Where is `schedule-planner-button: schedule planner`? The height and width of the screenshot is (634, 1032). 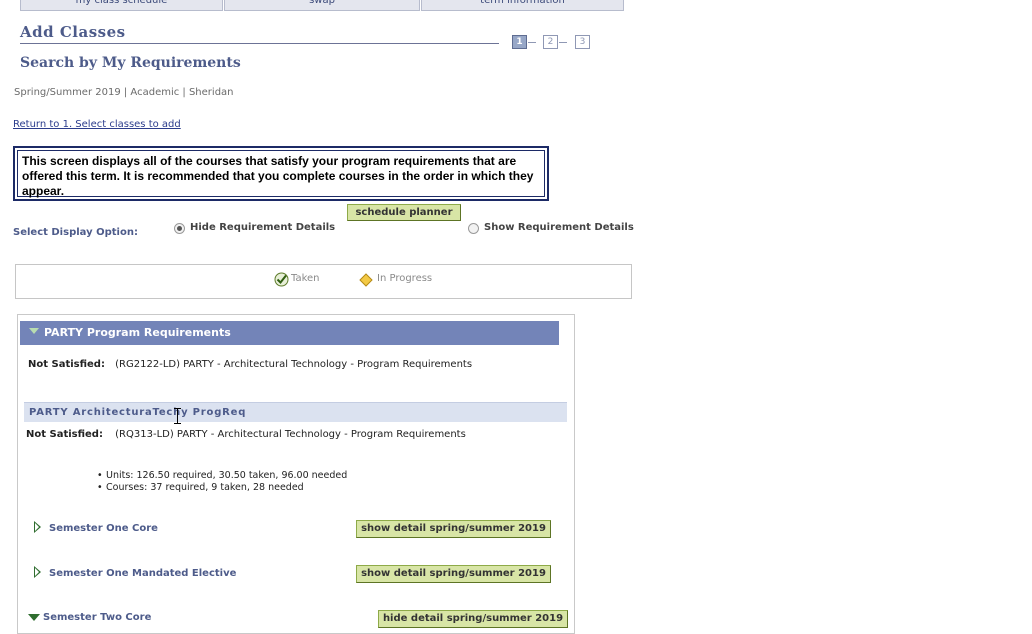 schedule-planner-button: schedule planner is located at coordinates (404, 212).